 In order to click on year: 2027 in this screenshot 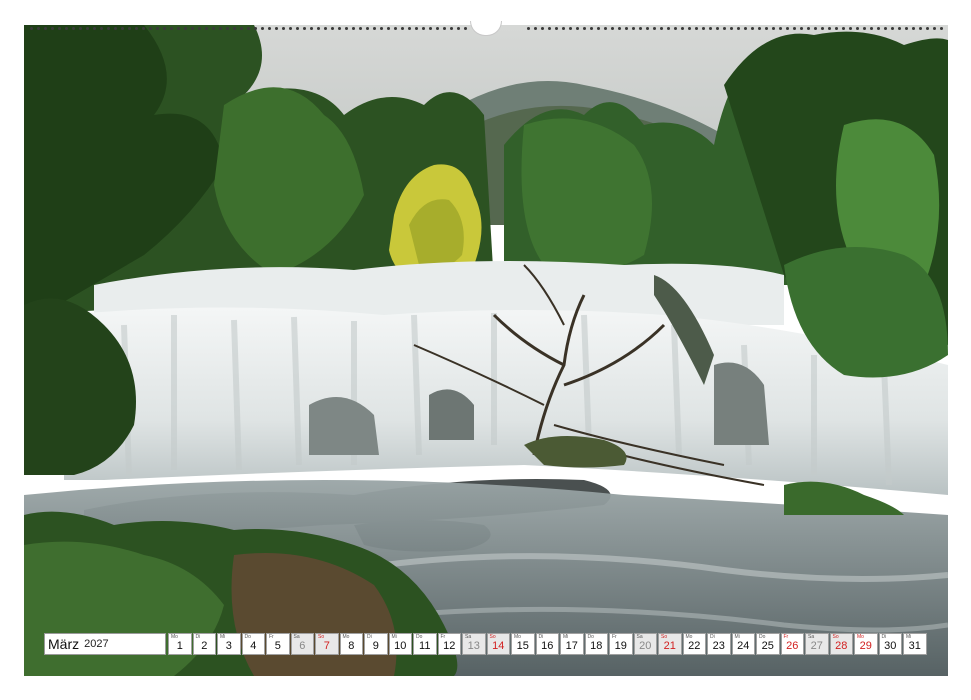, I will do `click(96, 644)`.